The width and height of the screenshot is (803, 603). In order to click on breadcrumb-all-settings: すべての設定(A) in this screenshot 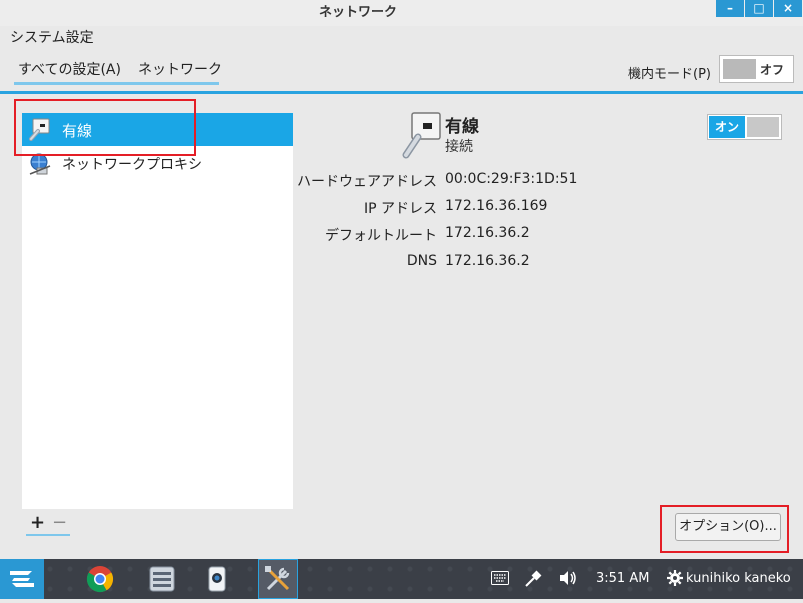, I will do `click(69, 69)`.